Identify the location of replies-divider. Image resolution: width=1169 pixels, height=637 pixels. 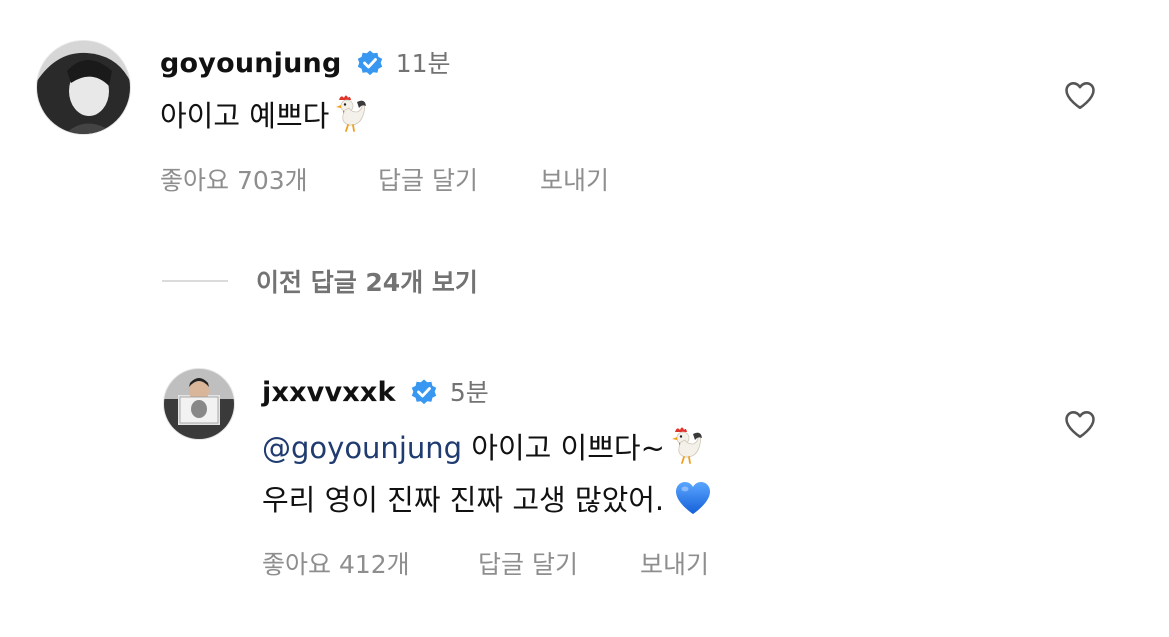
(195, 281).